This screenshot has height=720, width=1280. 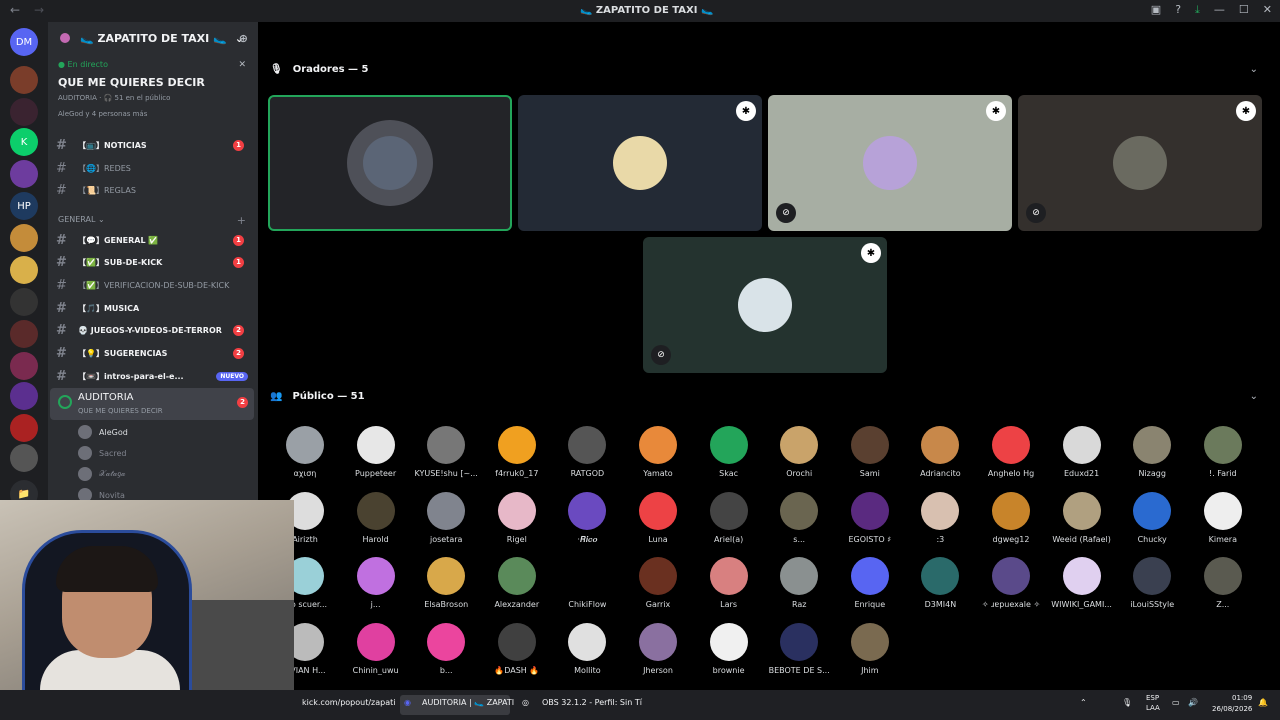 What do you see at coordinates (1152, 452) in the screenshot?
I see `audience-member: Nizagg` at bounding box center [1152, 452].